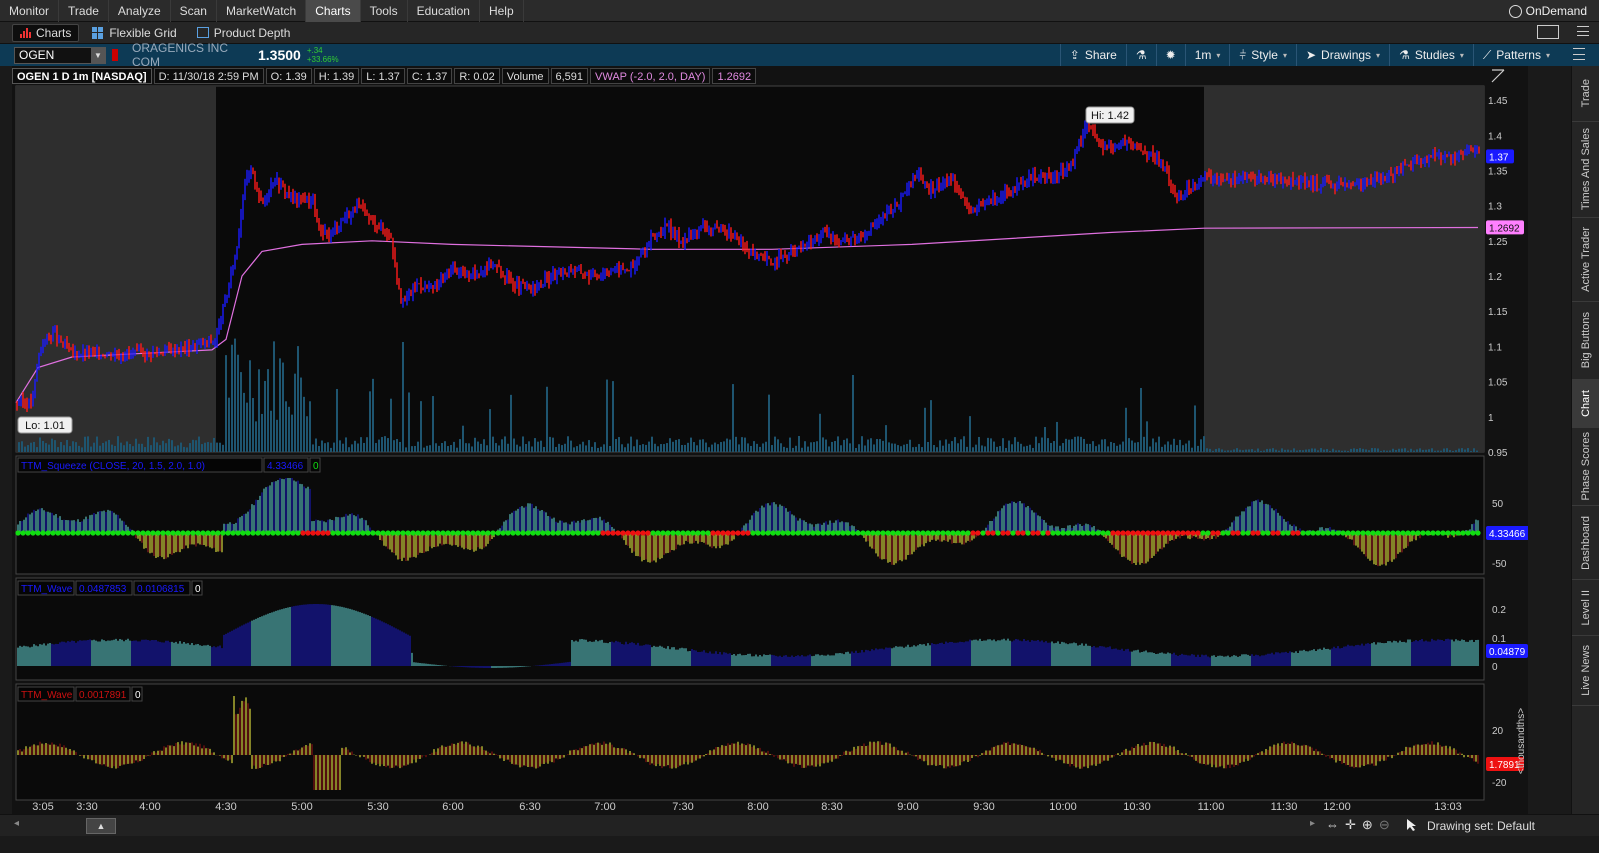 This screenshot has width=1599, height=853. I want to click on menu-monitor: Monitor, so click(30, 11).